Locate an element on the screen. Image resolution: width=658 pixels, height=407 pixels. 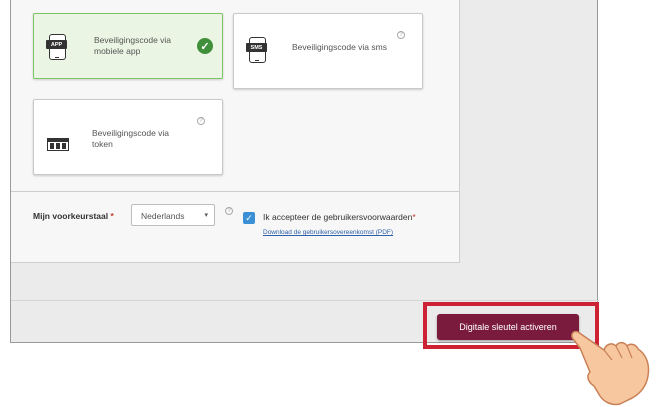
section-divider is located at coordinates (235, 191).